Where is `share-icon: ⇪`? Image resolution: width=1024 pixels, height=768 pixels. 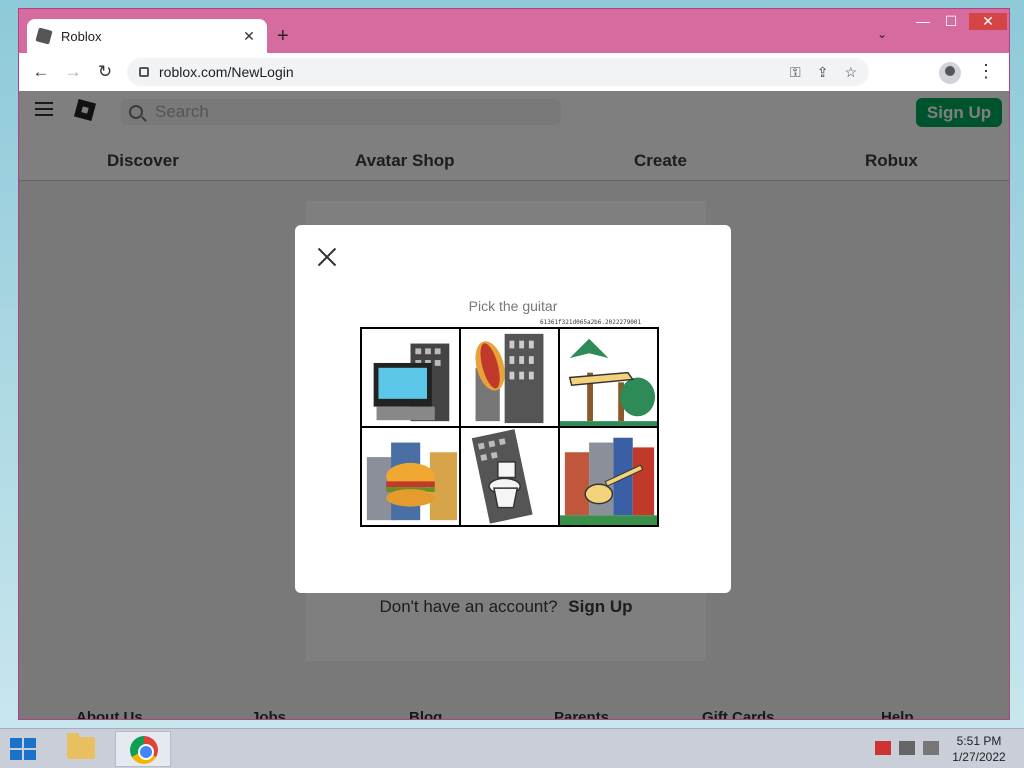 share-icon: ⇪ is located at coordinates (823, 72).